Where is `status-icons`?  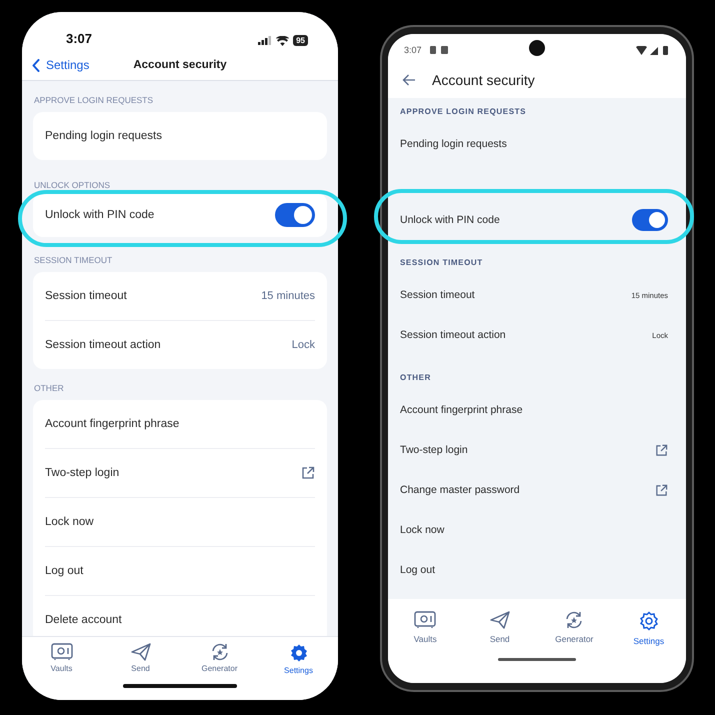 status-icons is located at coordinates (653, 50).